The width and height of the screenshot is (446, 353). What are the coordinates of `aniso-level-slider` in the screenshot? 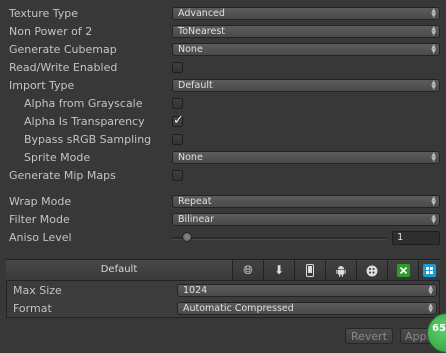 It's located at (279, 238).